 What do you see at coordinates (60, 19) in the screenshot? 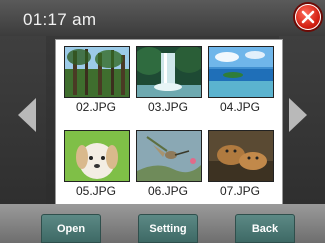
I see `clock-time: 01:17 am` at bounding box center [60, 19].